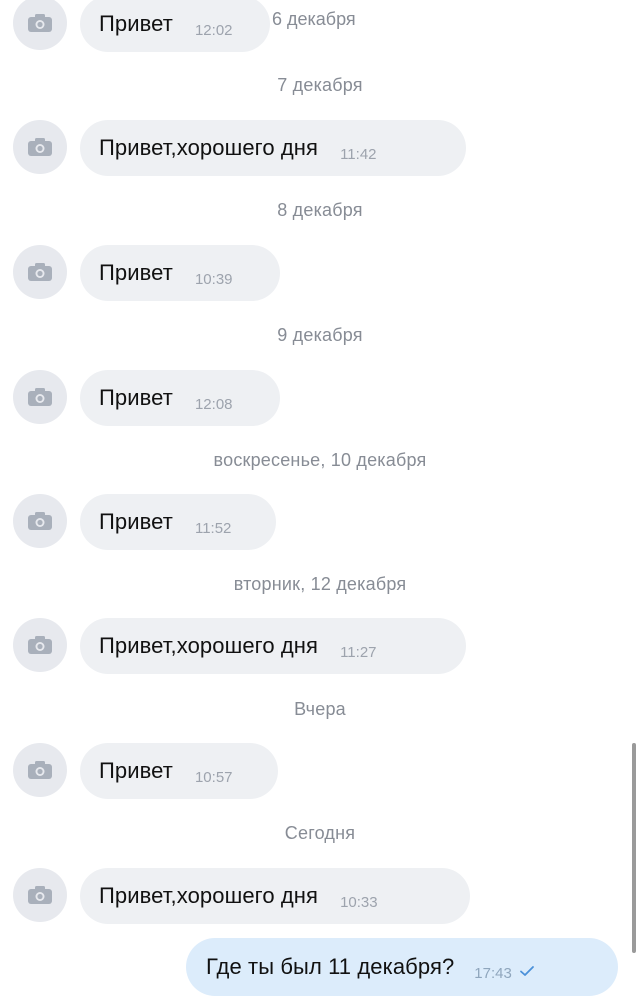 The width and height of the screenshot is (640, 1001). Describe the element at coordinates (320, 85) in the screenshot. I see `date-separator: 7 декабря` at that location.